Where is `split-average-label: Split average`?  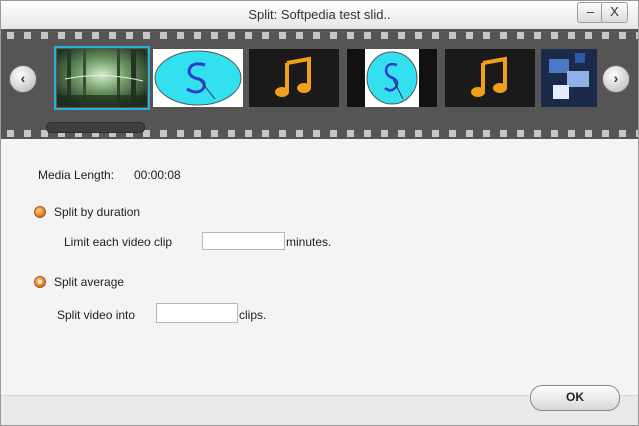
split-average-label: Split average is located at coordinates (89, 282).